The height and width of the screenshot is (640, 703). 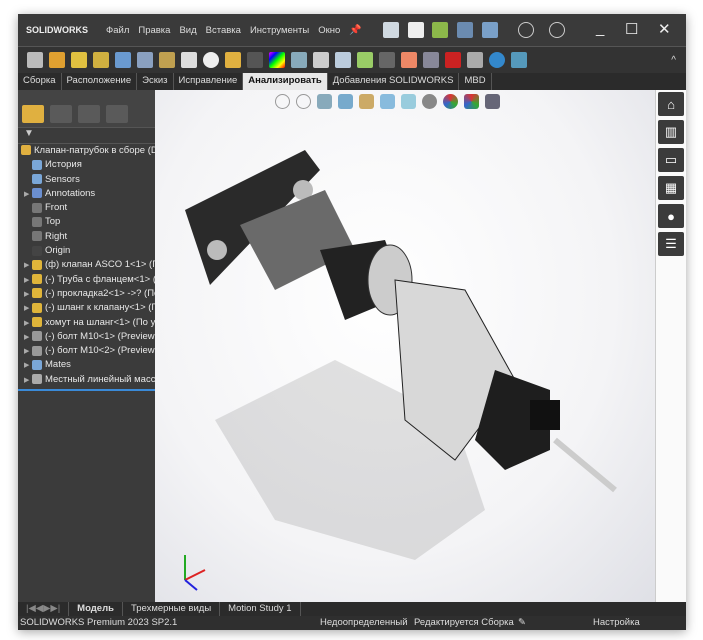 What do you see at coordinates (671, 132) in the screenshot?
I see `design-library-icon: ▥` at bounding box center [671, 132].